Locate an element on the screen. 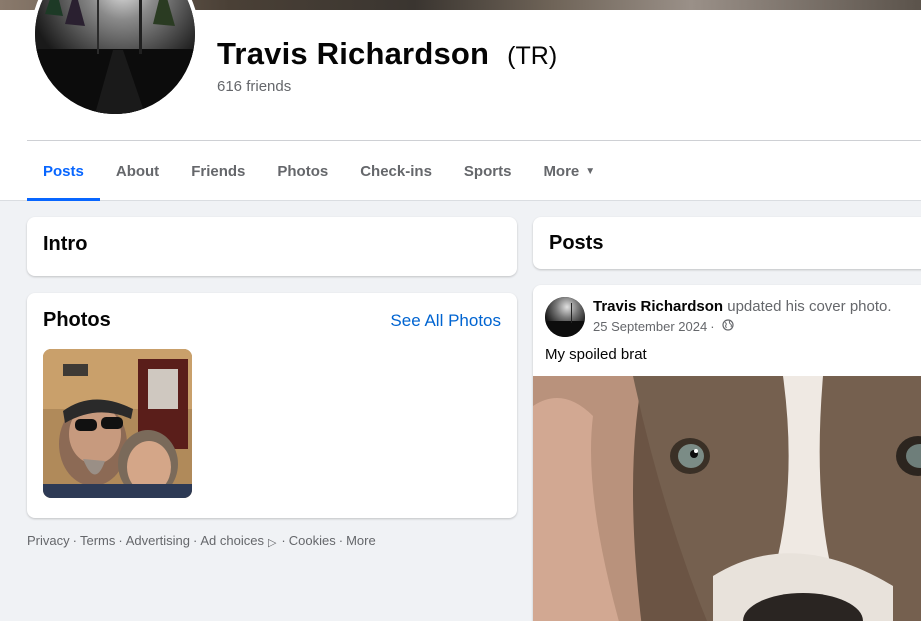 This screenshot has width=921, height=621. tab-more: More ▼ is located at coordinates (569, 171).